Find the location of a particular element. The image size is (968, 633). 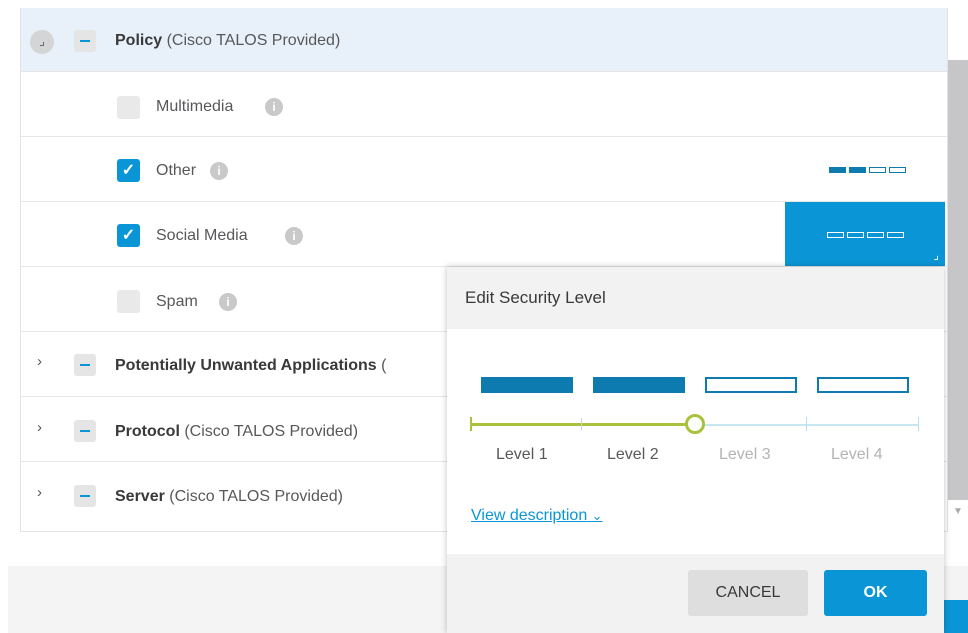

chevron-down-icon: ⌄ is located at coordinates (597, 515).